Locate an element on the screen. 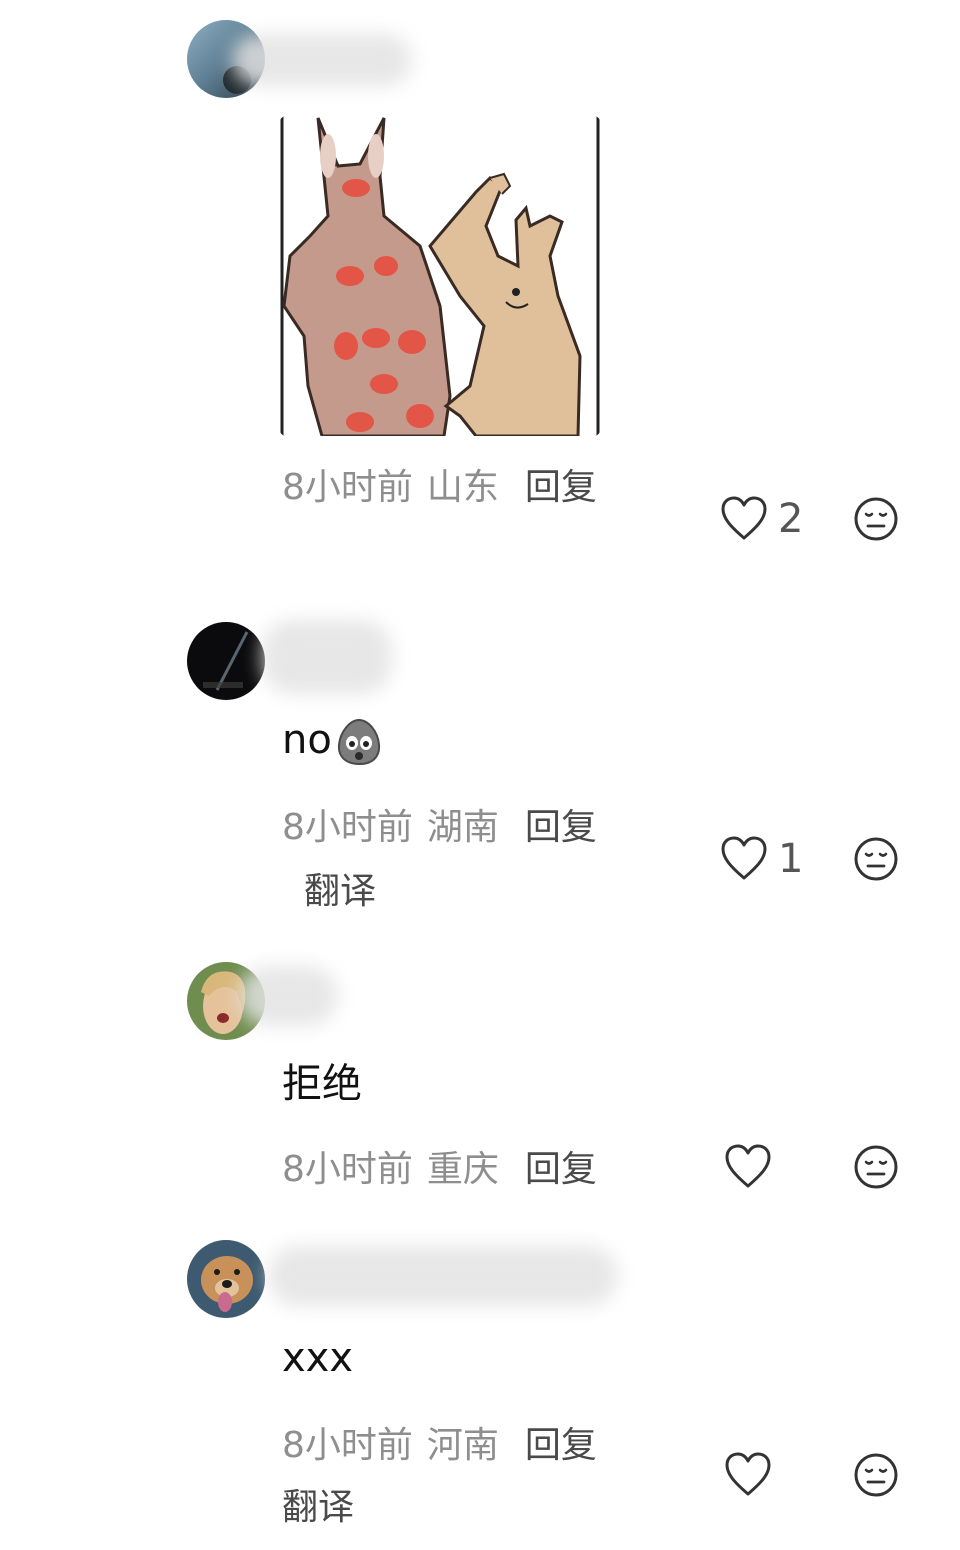 This screenshot has width=960, height=1550. comment-meta: 8小时前 重庆 回复 is located at coordinates (439, 1170).